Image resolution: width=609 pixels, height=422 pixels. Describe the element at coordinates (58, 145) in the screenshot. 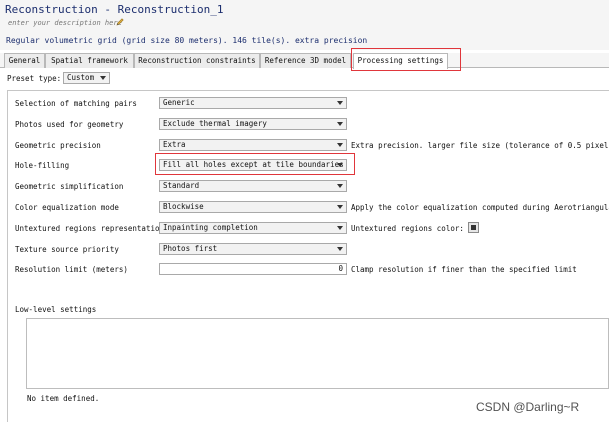

I see `geometric-precision-label: Geometric precision` at that location.